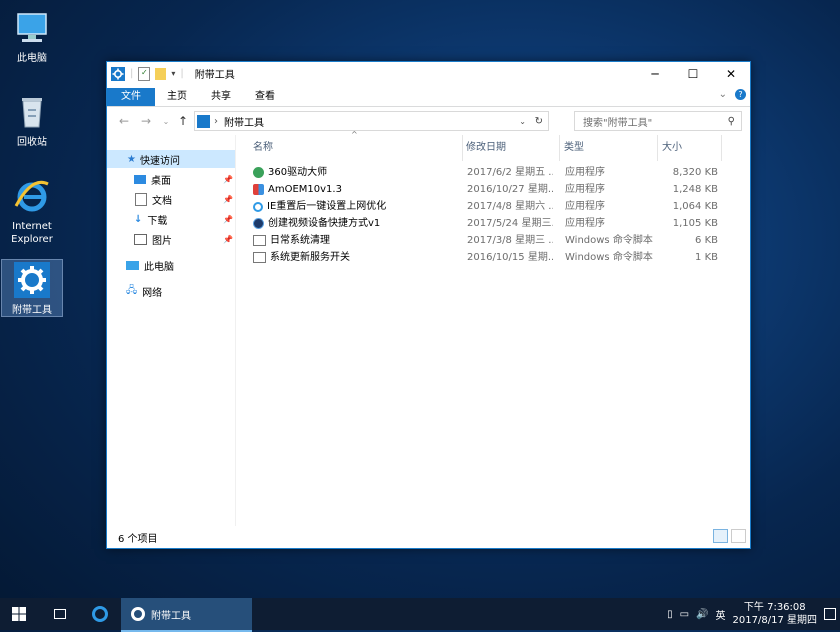  I want to click on expand-ribbon-icon: ⌄, so click(723, 94).